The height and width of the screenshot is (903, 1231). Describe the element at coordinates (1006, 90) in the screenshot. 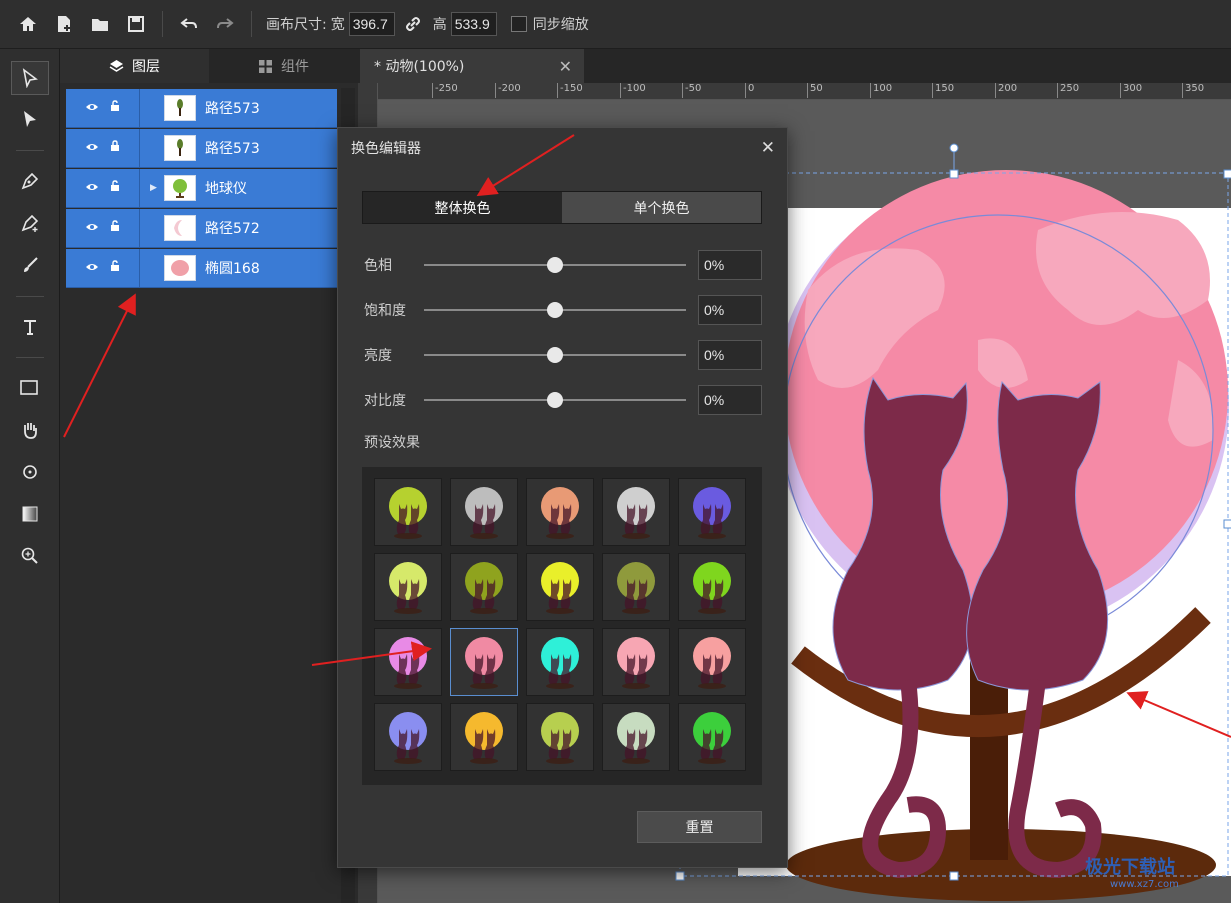

I see `ruler-tick-label: 200` at that location.